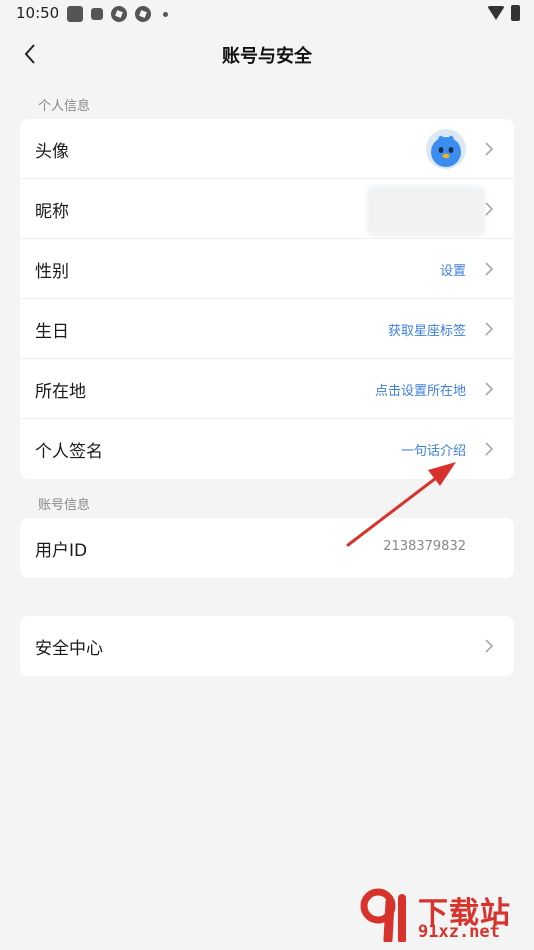 The width and height of the screenshot is (534, 950). I want to click on bird-avatar-icon, so click(446, 151).